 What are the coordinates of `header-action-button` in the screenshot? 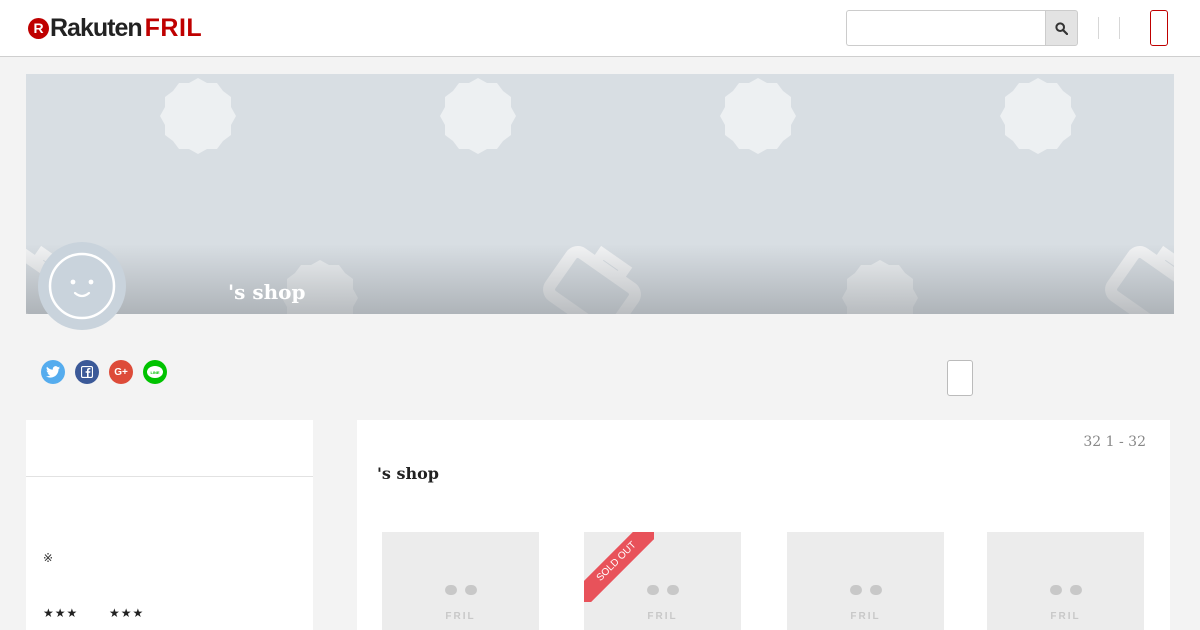 It's located at (1159, 28).